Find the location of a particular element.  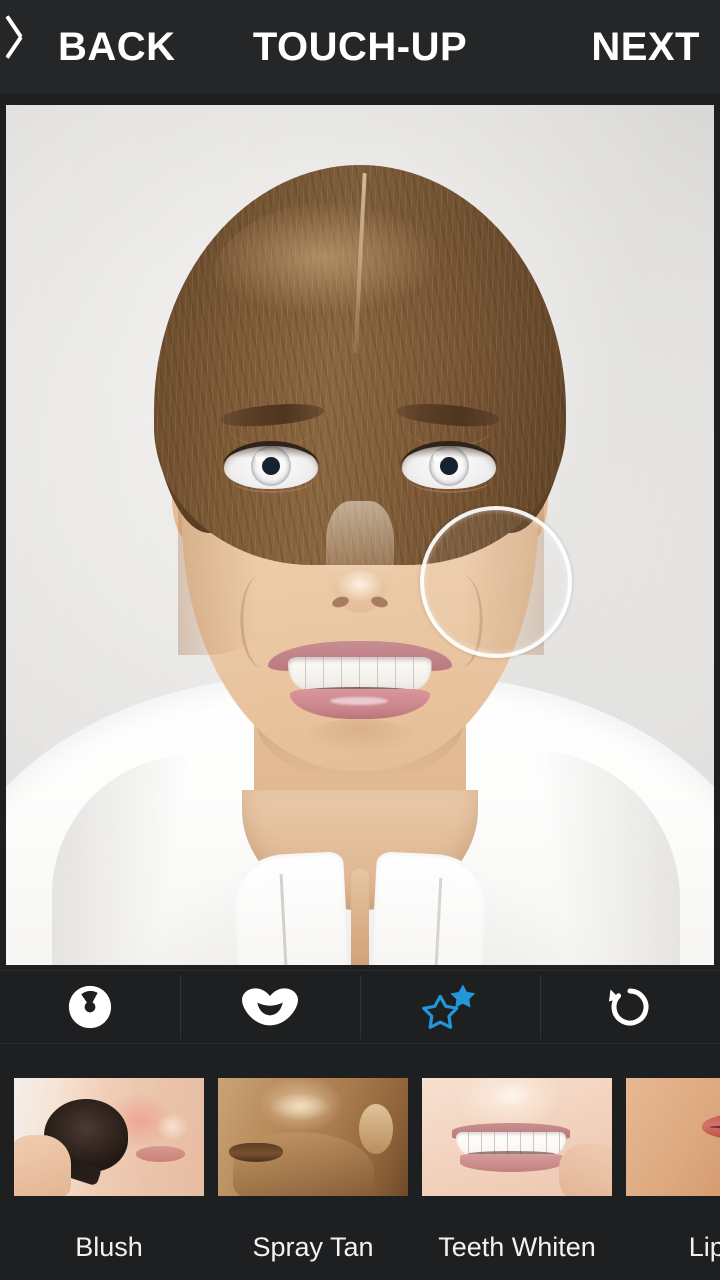

next-button: NEXT is located at coordinates (637, 47).